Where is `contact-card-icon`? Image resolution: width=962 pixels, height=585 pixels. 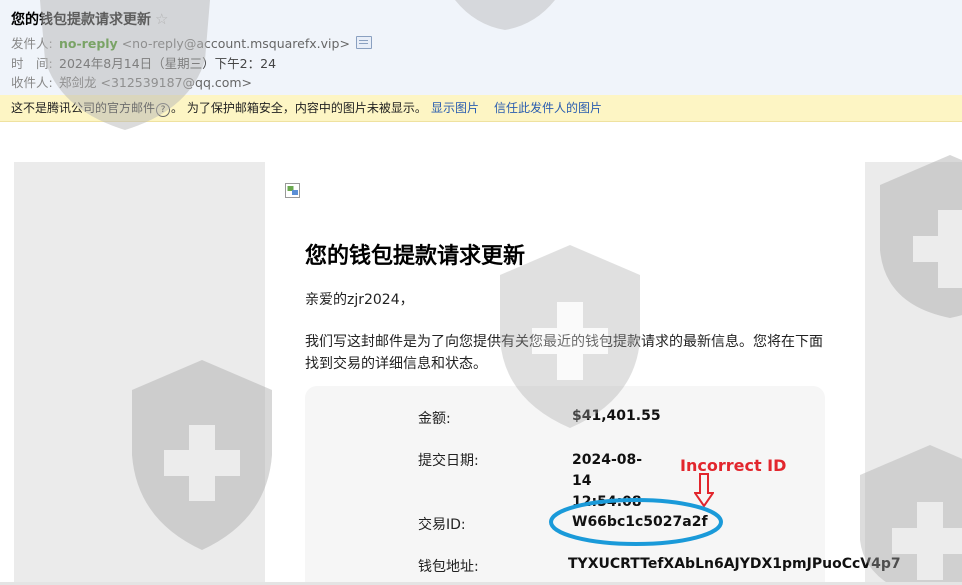 contact-card-icon is located at coordinates (363, 42).